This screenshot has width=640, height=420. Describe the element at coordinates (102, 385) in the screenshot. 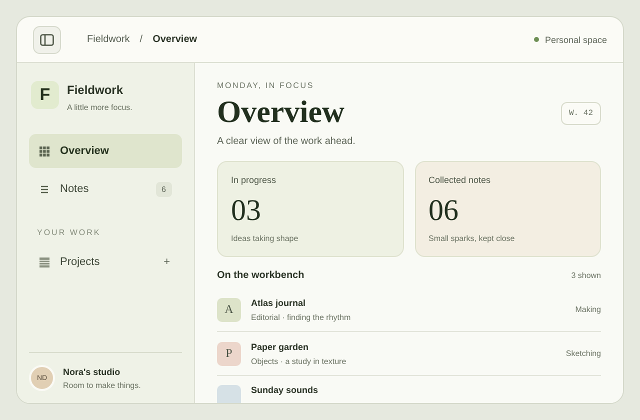

I see `profile-tagline: Room to make things.` at that location.